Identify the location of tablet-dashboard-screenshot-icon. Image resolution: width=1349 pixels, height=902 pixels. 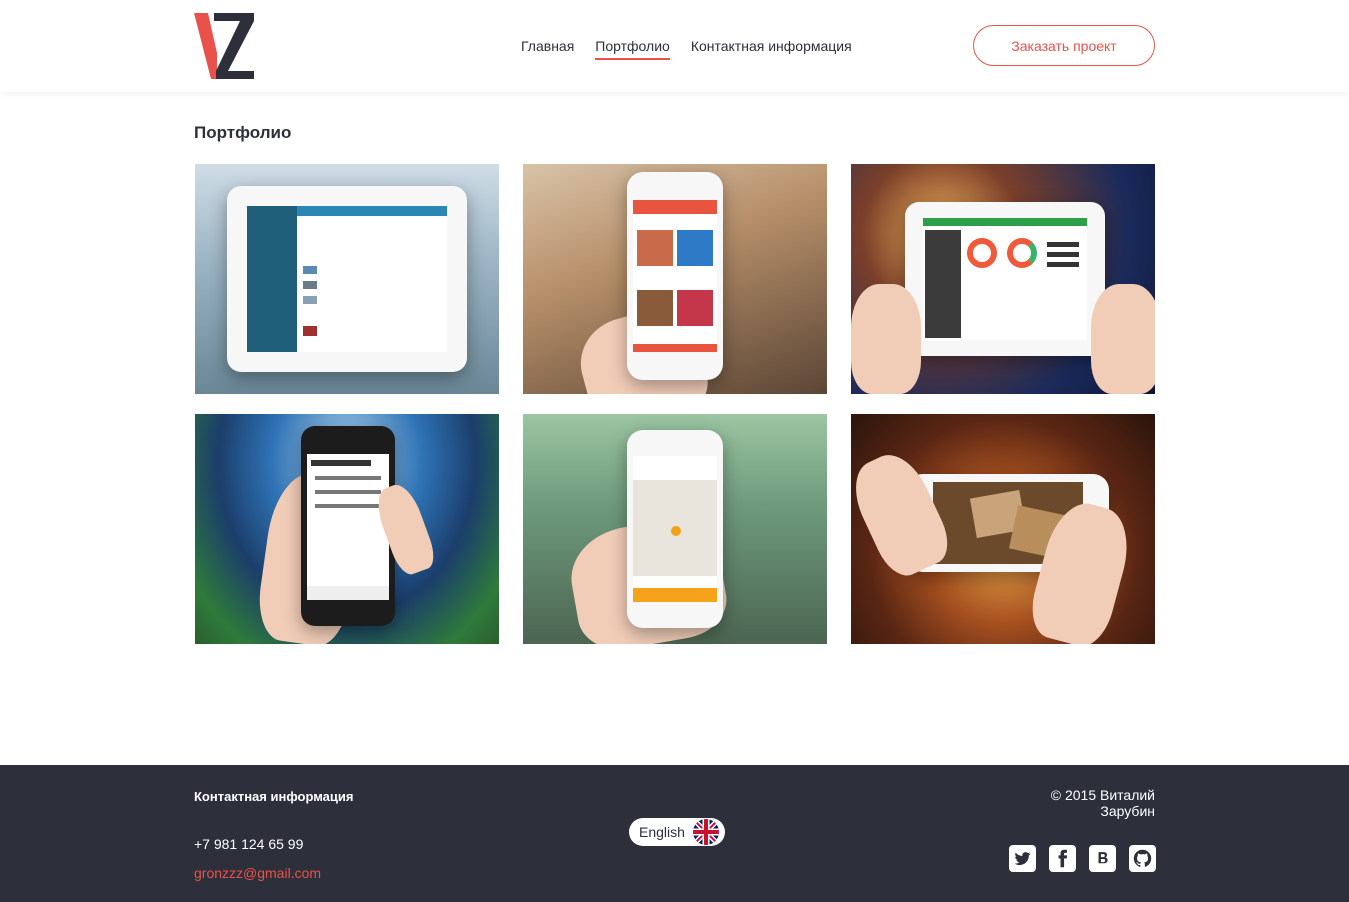
(1005, 279).